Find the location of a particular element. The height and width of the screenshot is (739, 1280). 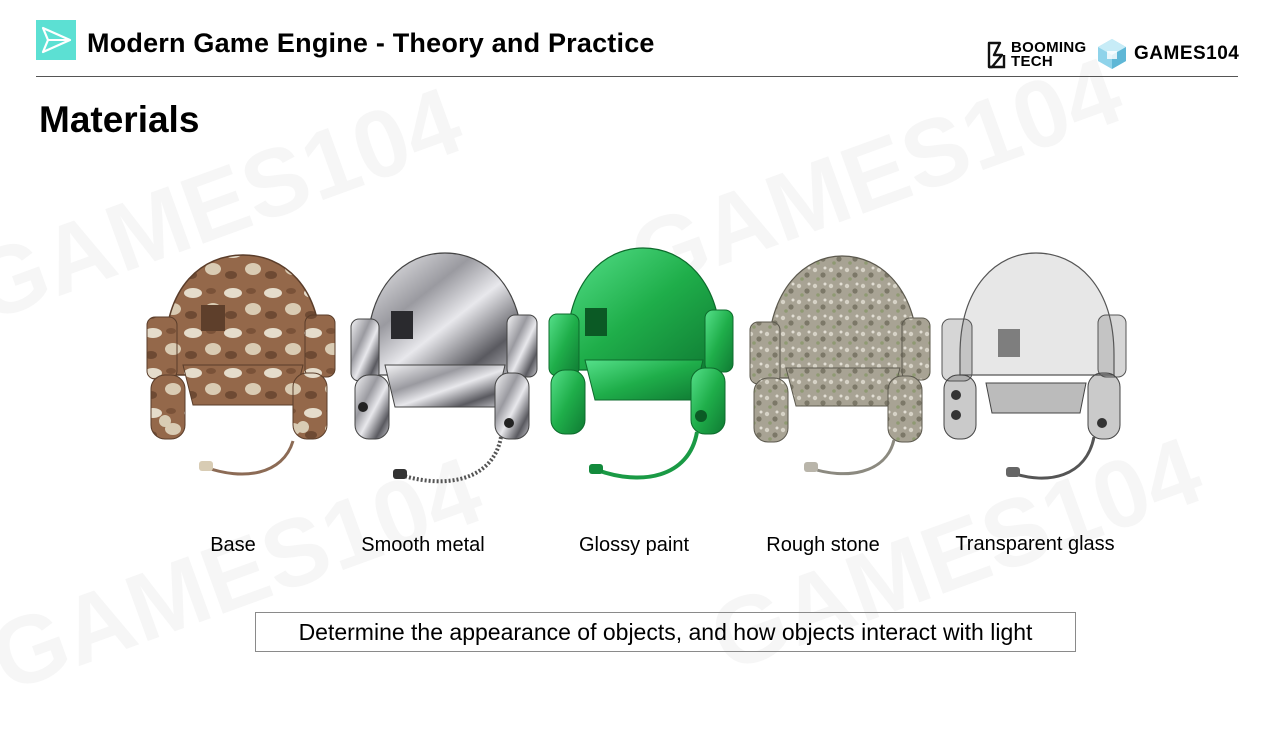

camouflage-helmet-image is located at coordinates (240, 367).